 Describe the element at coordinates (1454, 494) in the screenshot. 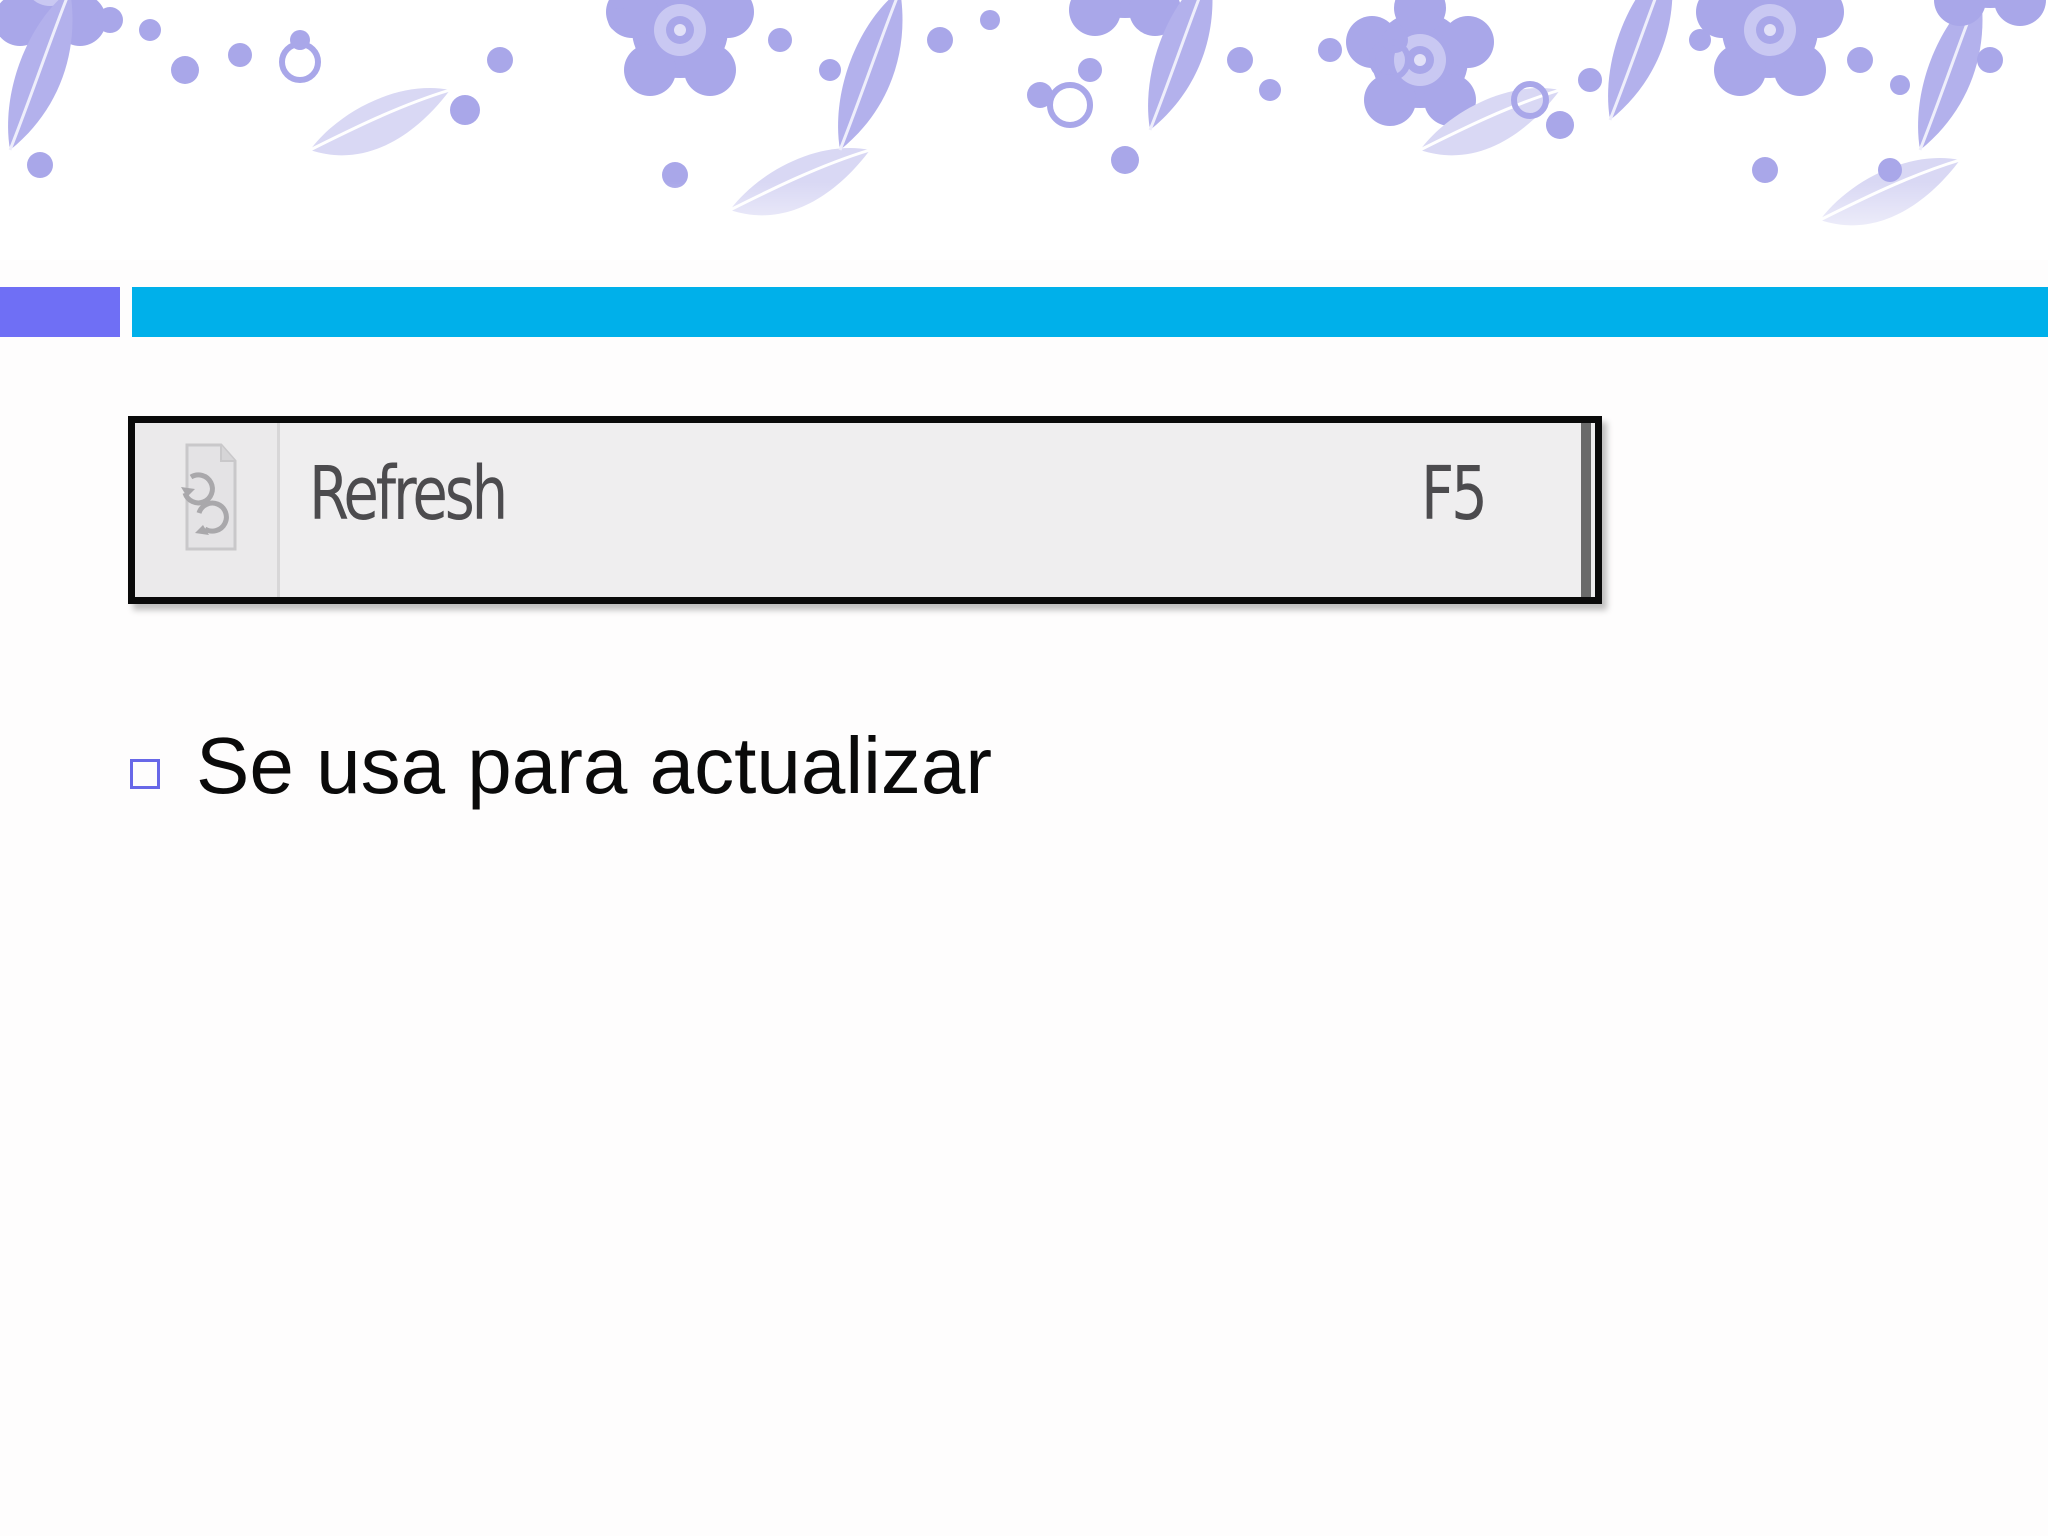

I see `menu-item-shortcut: F5` at that location.